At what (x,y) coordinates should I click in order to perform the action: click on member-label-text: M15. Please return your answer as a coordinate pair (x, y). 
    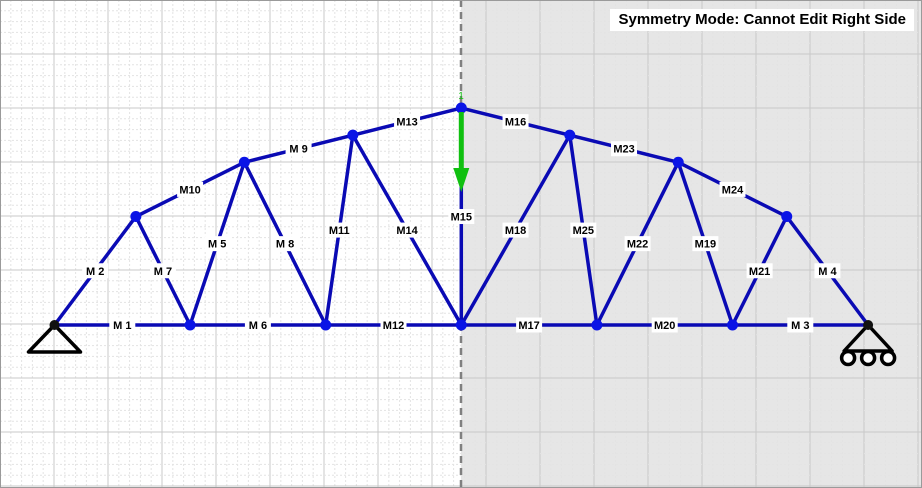
    Looking at the image, I should click on (461, 218).